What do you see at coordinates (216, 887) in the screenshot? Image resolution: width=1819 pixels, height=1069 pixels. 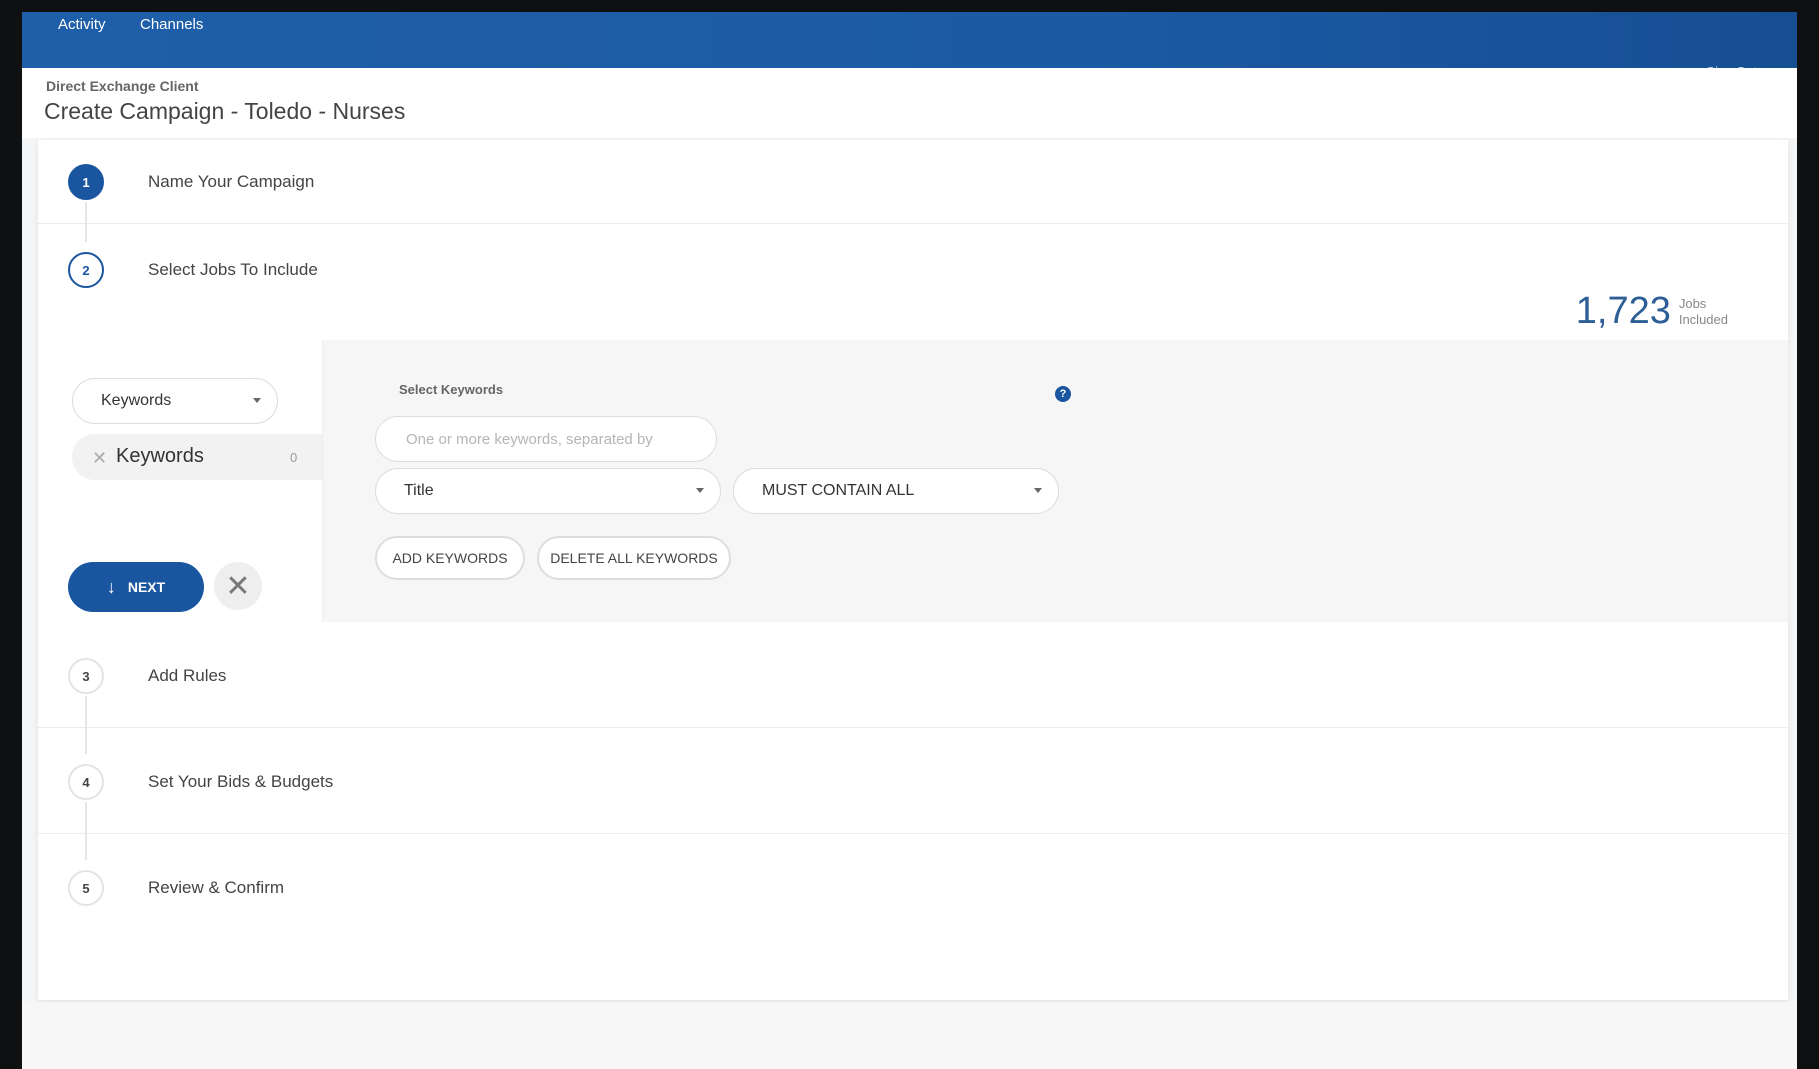 I see `step-5-label: Review & Confirm` at bounding box center [216, 887].